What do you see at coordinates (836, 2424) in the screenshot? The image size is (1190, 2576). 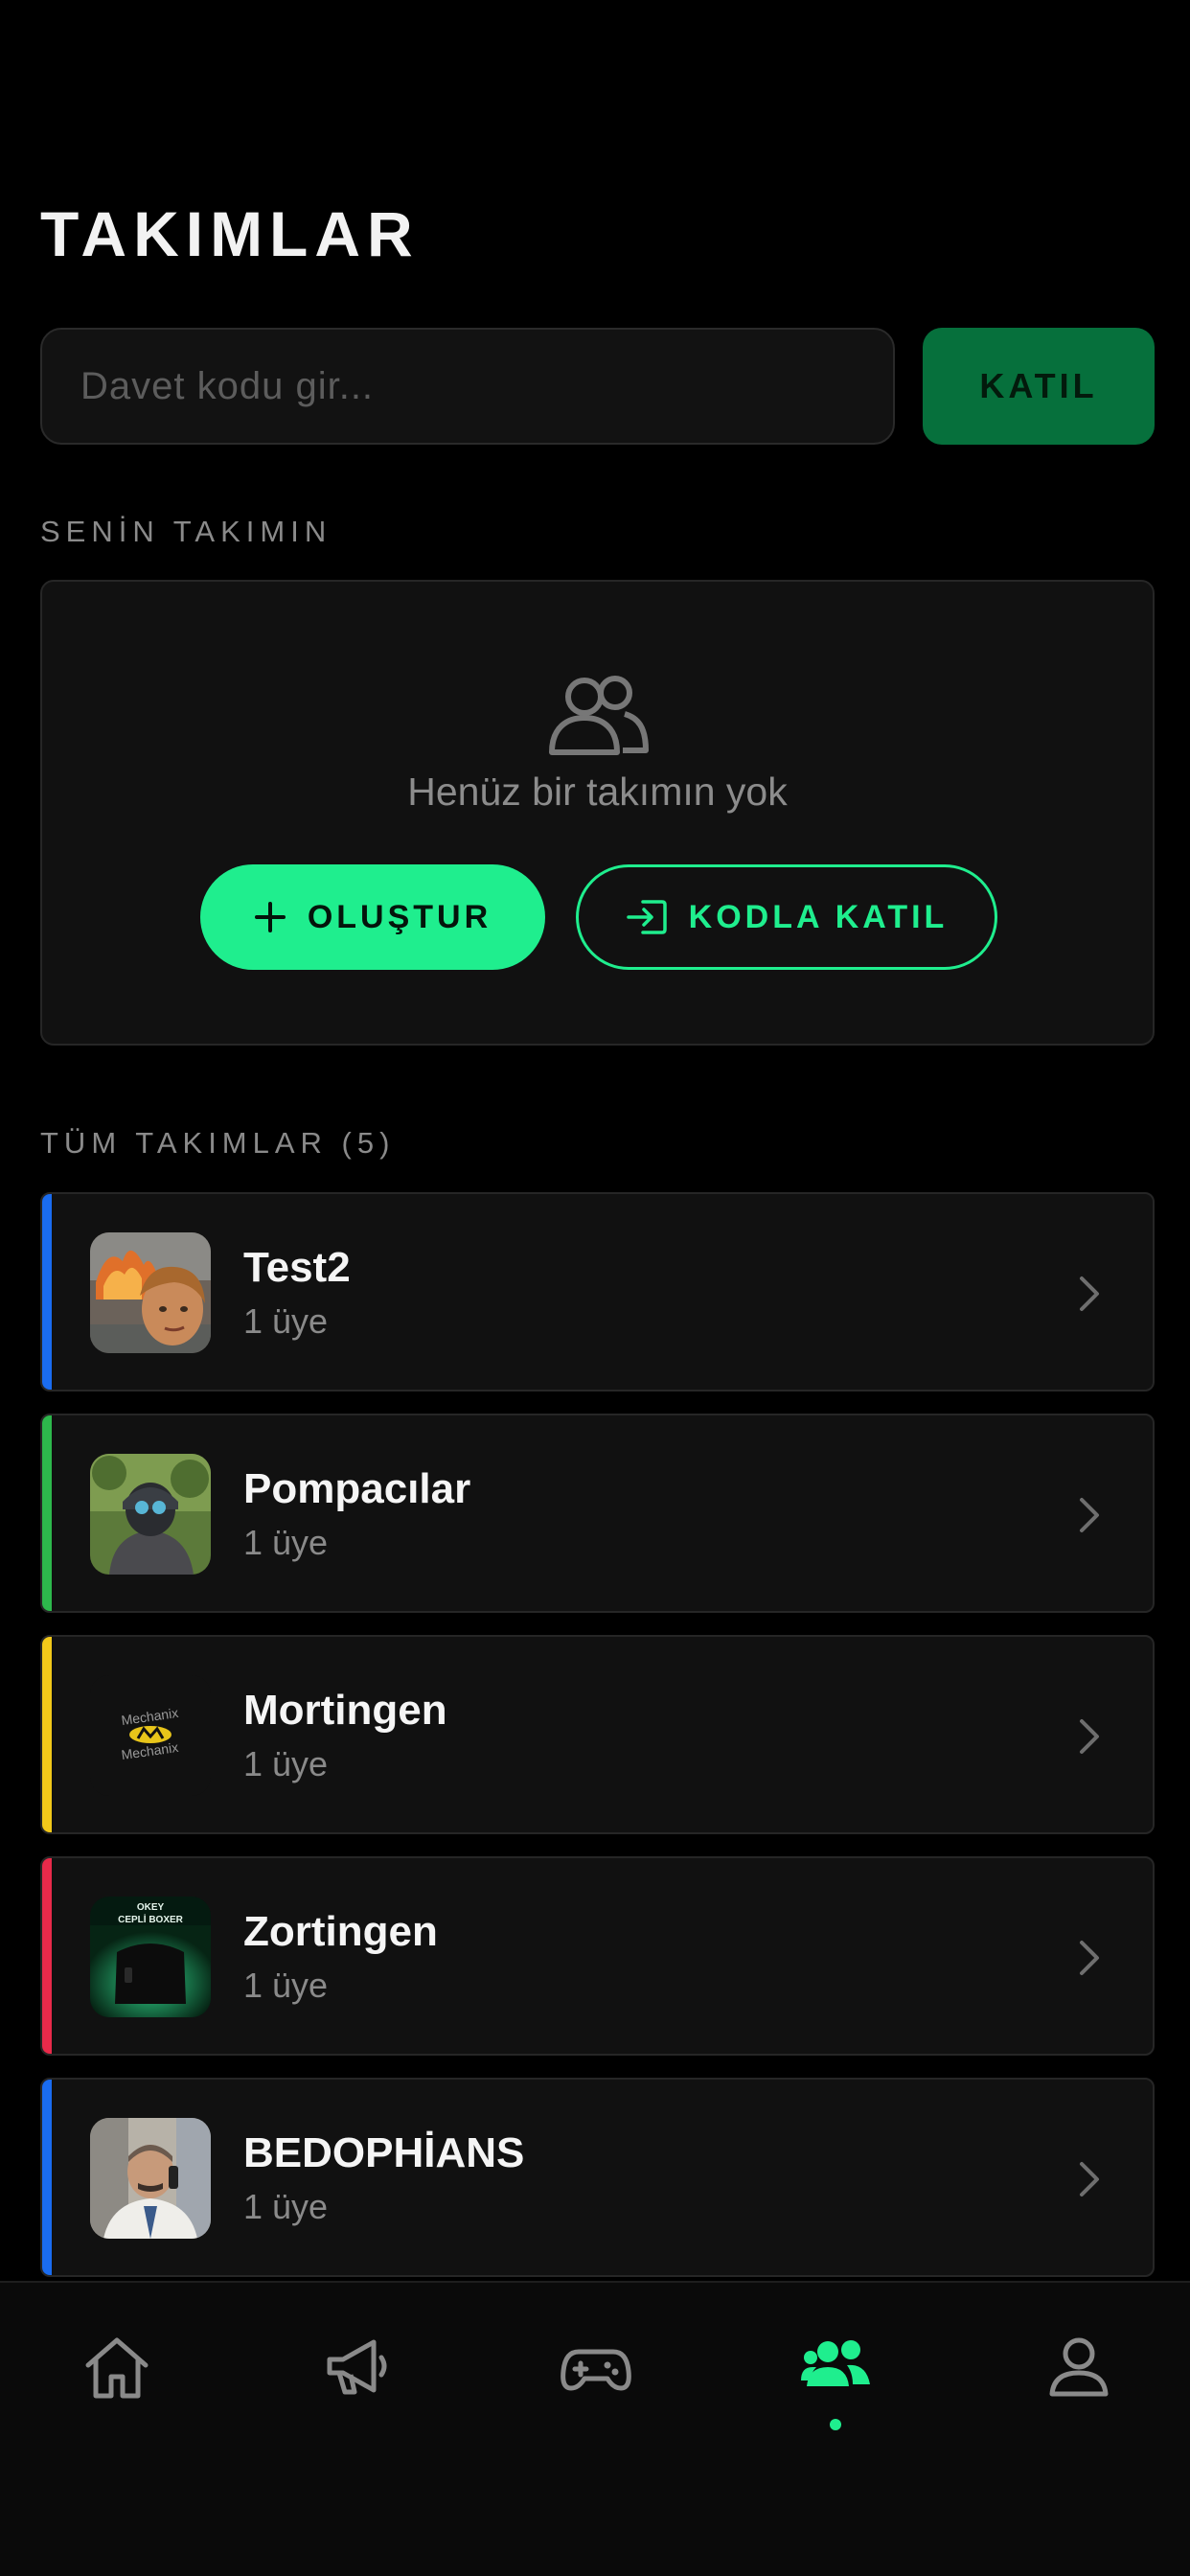 I see `active-tab-indicator` at bounding box center [836, 2424].